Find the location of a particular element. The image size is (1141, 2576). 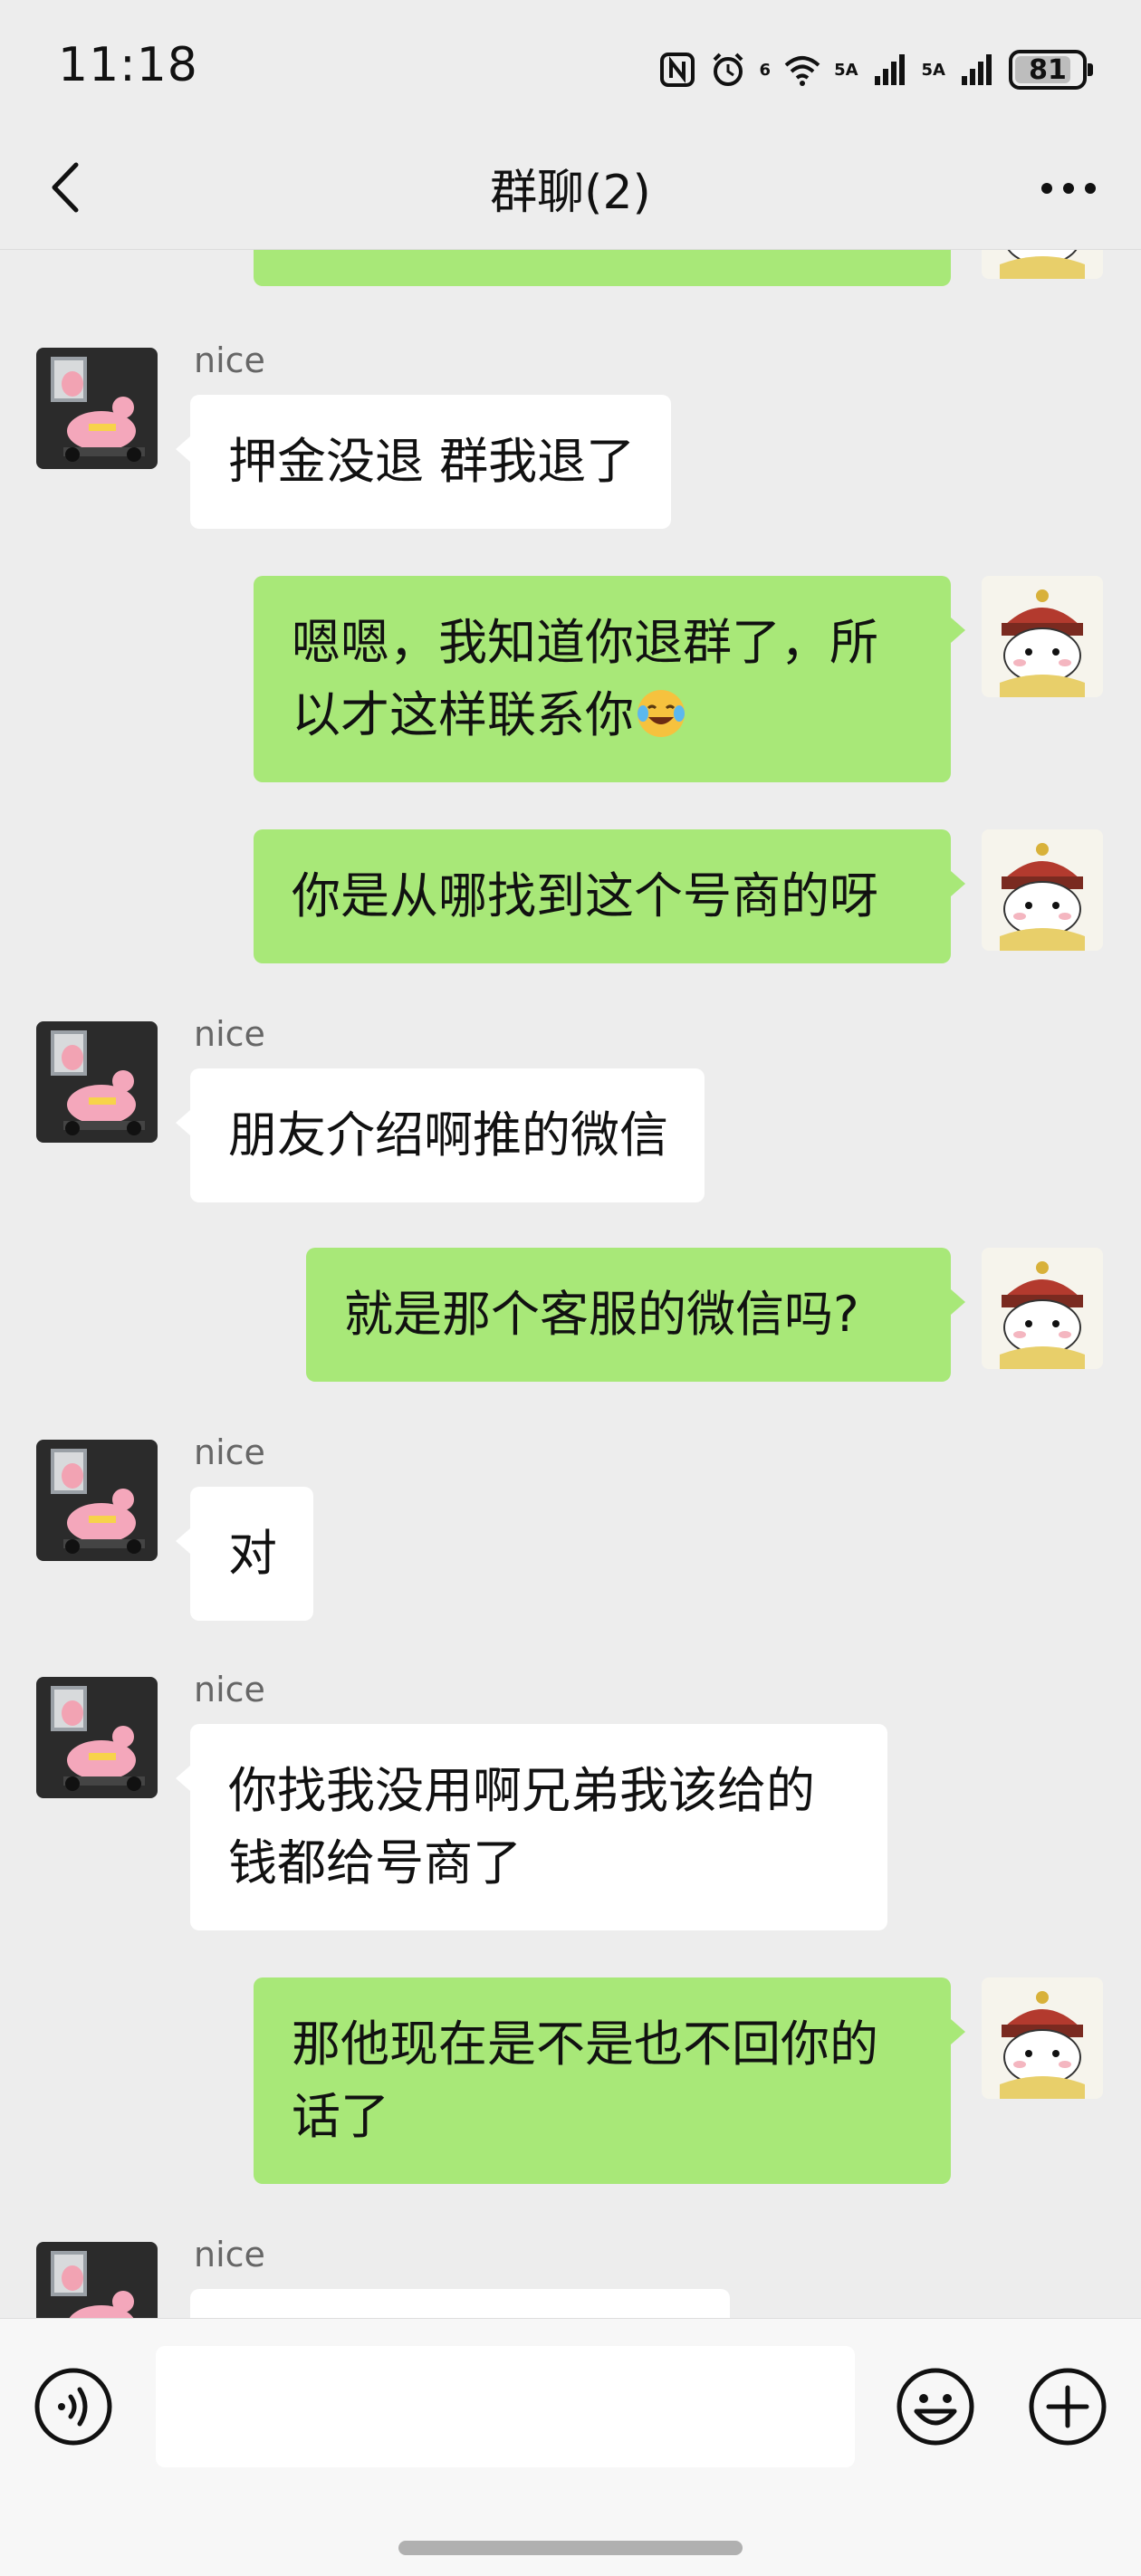

message-bubble: 那他现在是不是也不回你的话了 is located at coordinates (609, 2080).